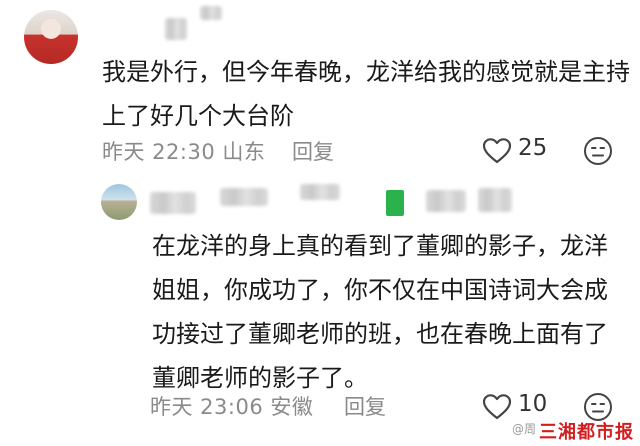 The width and height of the screenshot is (640, 446). I want to click on meh-face-icon, so click(598, 151).